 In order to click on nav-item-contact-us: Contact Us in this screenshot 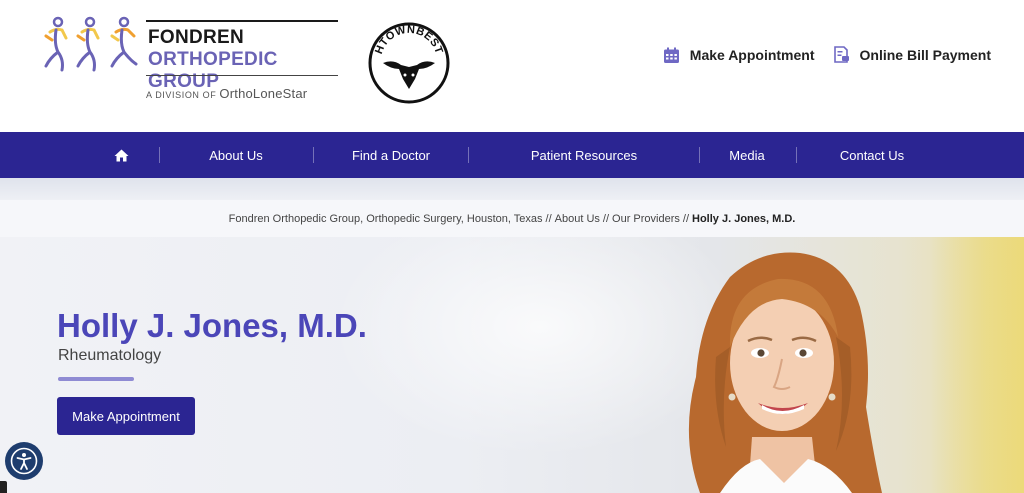, I will do `click(872, 155)`.